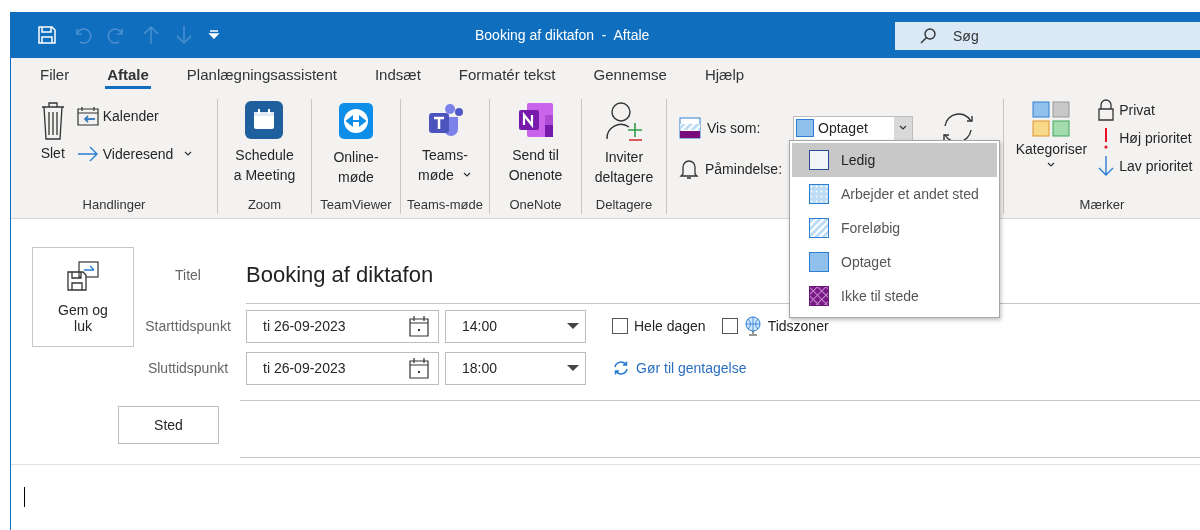 The image size is (1200, 530). Describe the element at coordinates (188, 368) in the screenshot. I see `end-label: Sluttidspunkt` at that location.